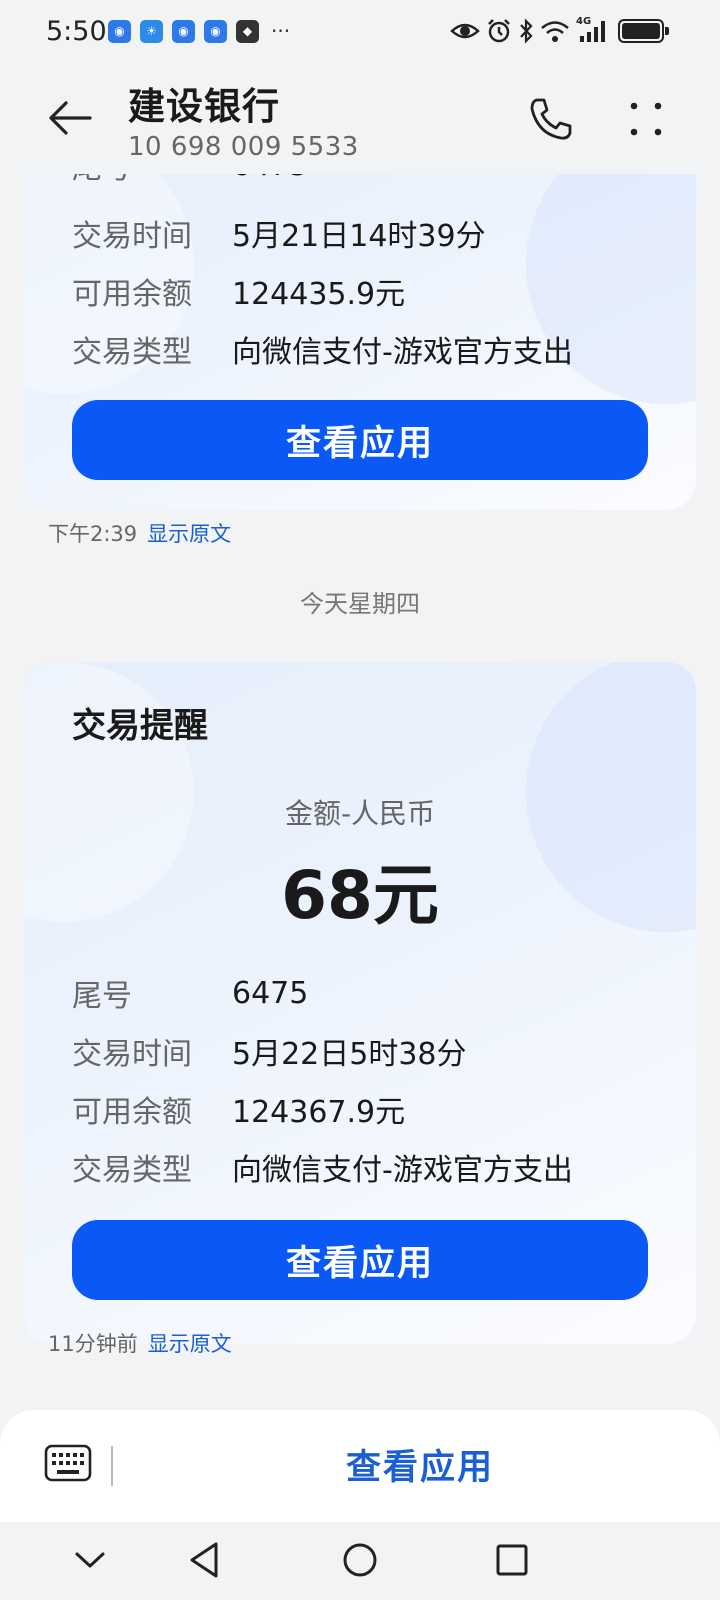 This screenshot has width=720, height=1600. I want to click on status-bar: 5:50 ◉ ☀ ◉ ◉ ◆ ··· 4G, so click(360, 31).